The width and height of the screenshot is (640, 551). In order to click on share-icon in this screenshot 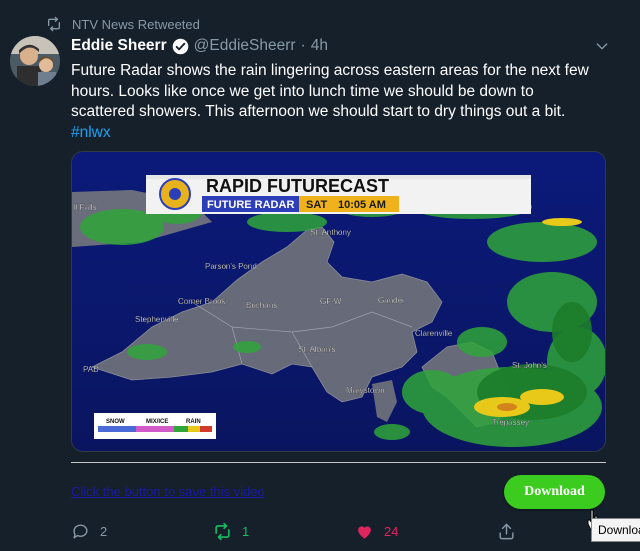, I will do `click(506, 531)`.